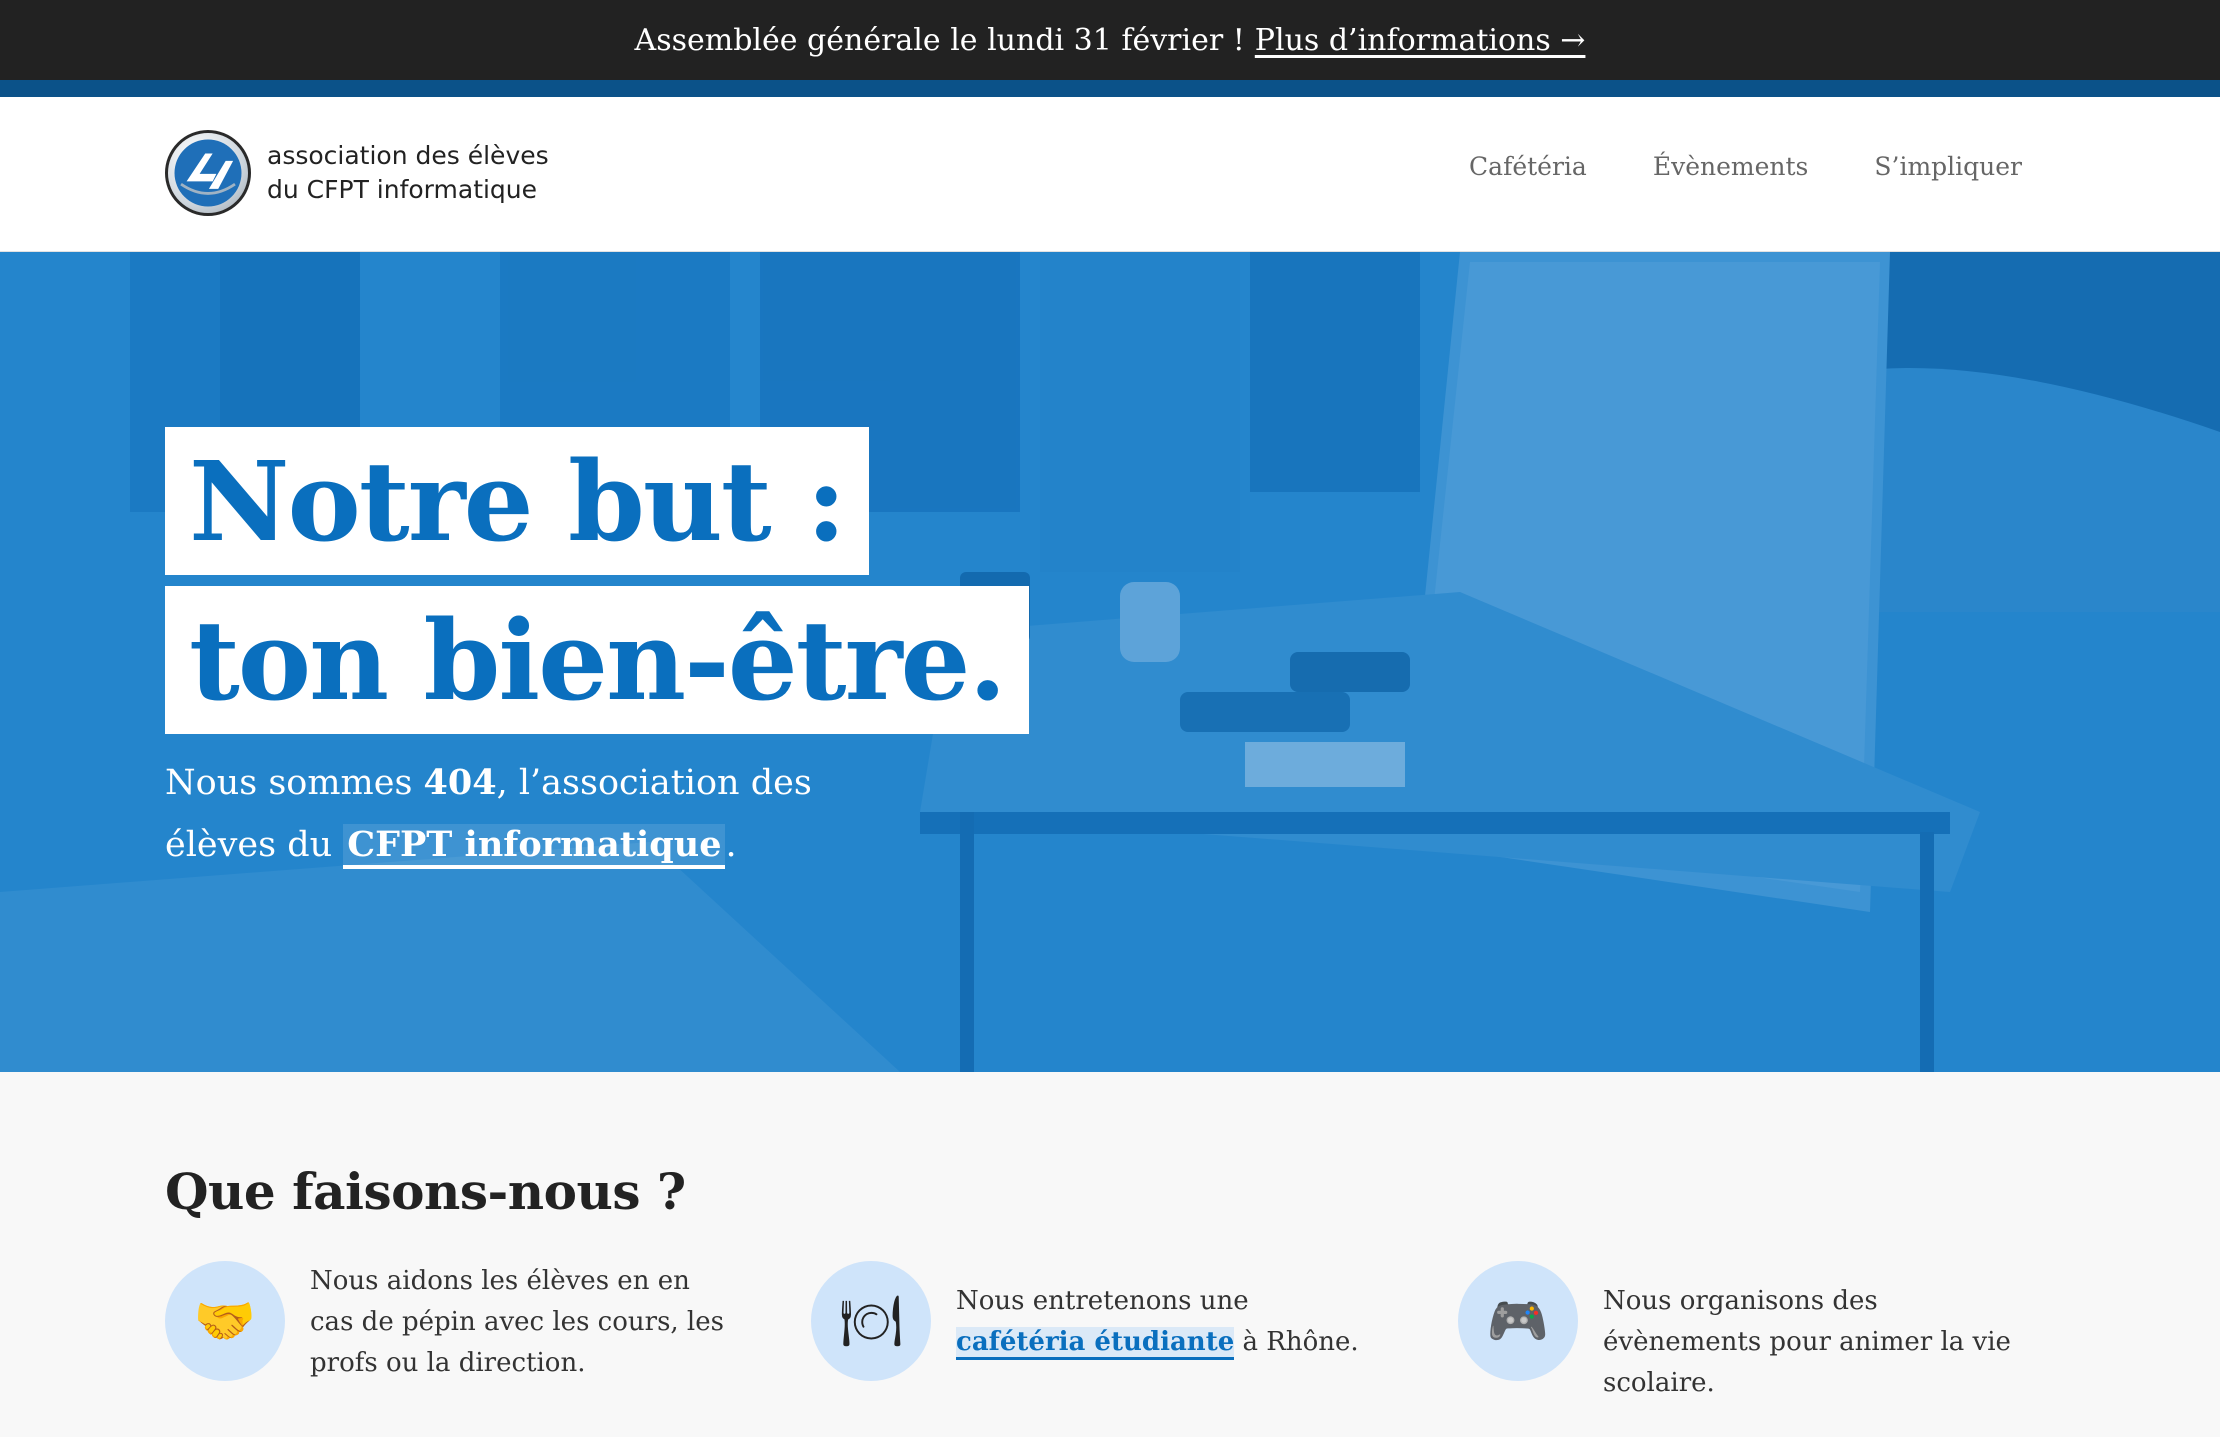  Describe the element at coordinates (731, 845) in the screenshot. I see `hero-sub-suffix: .` at that location.